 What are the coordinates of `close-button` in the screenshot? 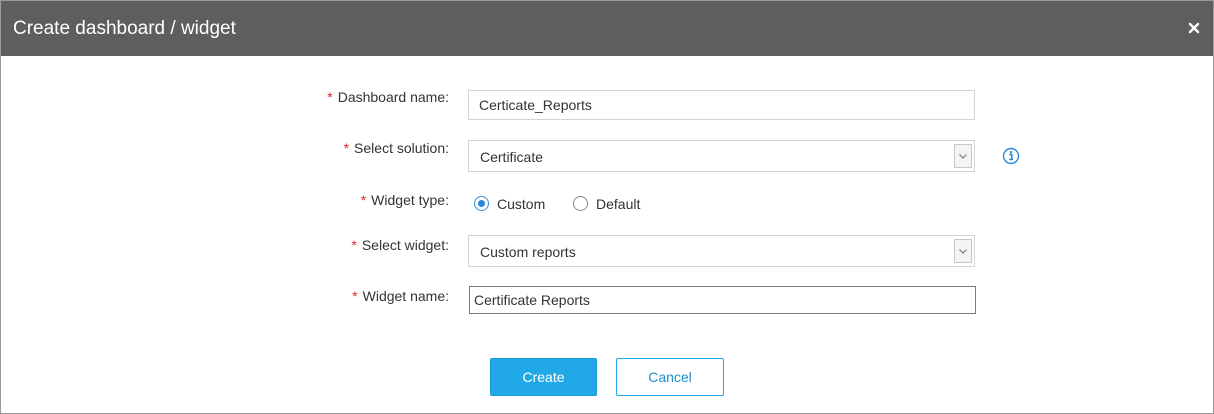 It's located at (1194, 28).